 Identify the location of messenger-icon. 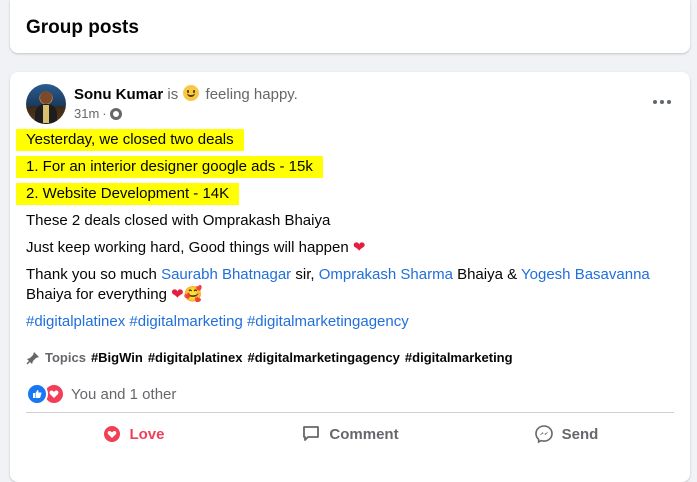
(543, 434).